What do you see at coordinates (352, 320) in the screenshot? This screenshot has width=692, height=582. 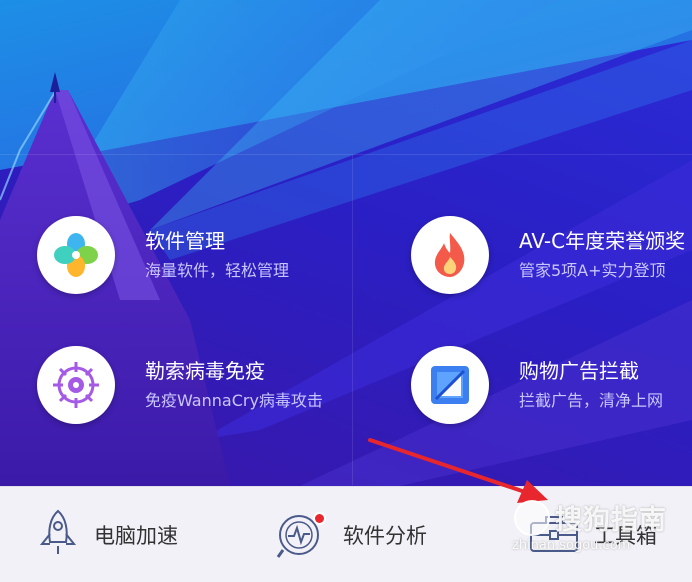 I see `grid-divider-vertical` at bounding box center [352, 320].